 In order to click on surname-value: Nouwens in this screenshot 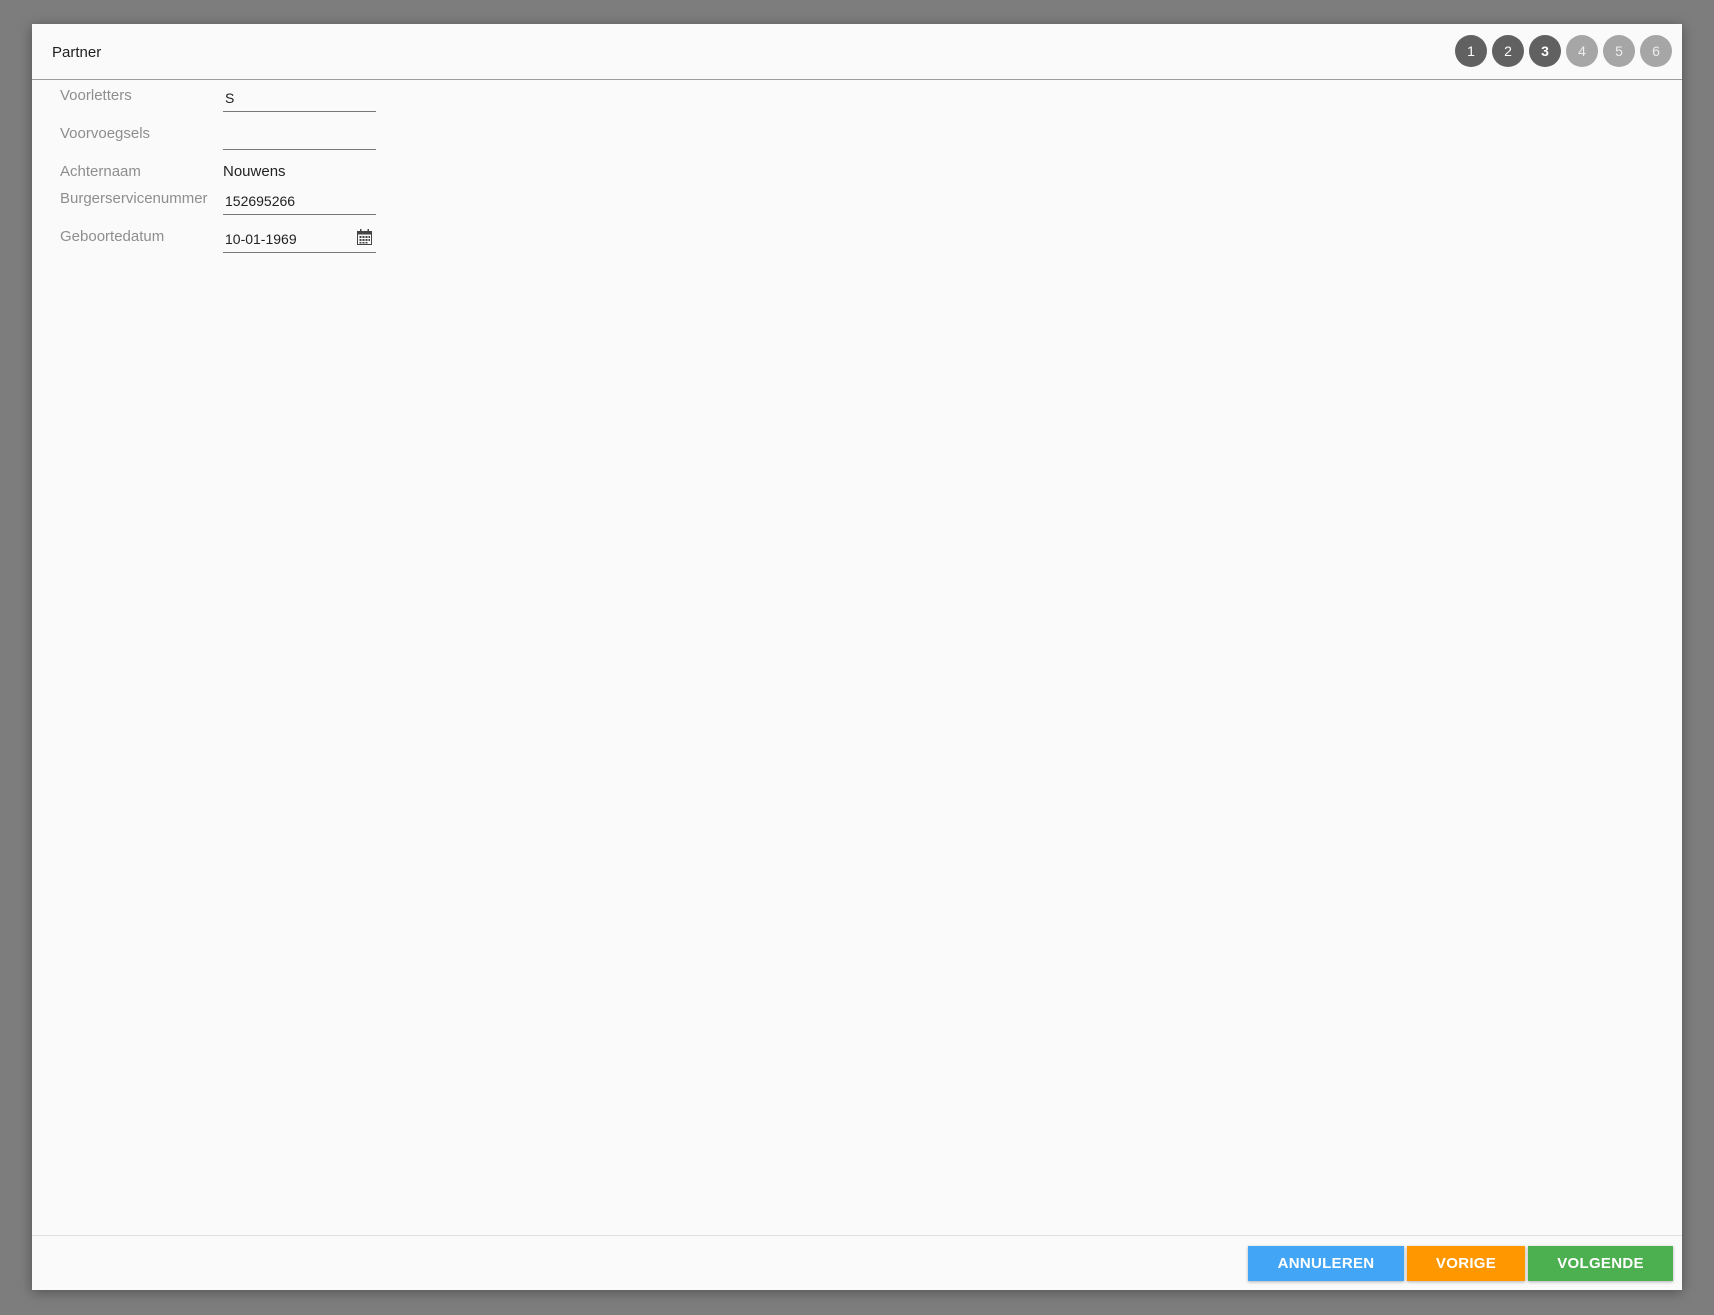, I will do `click(254, 171)`.